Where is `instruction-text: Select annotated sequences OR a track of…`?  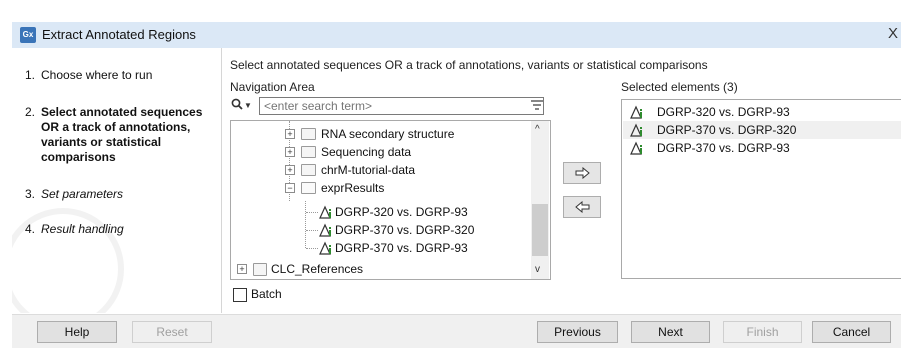
instruction-text: Select annotated sequences OR a track of… is located at coordinates (469, 65).